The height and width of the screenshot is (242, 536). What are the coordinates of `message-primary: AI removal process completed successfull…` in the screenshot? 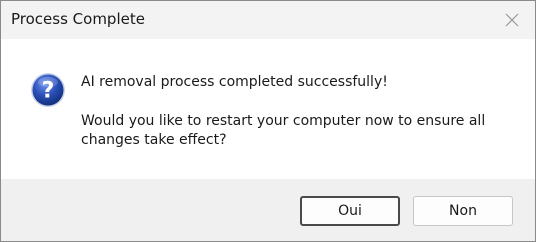 It's located at (234, 82).